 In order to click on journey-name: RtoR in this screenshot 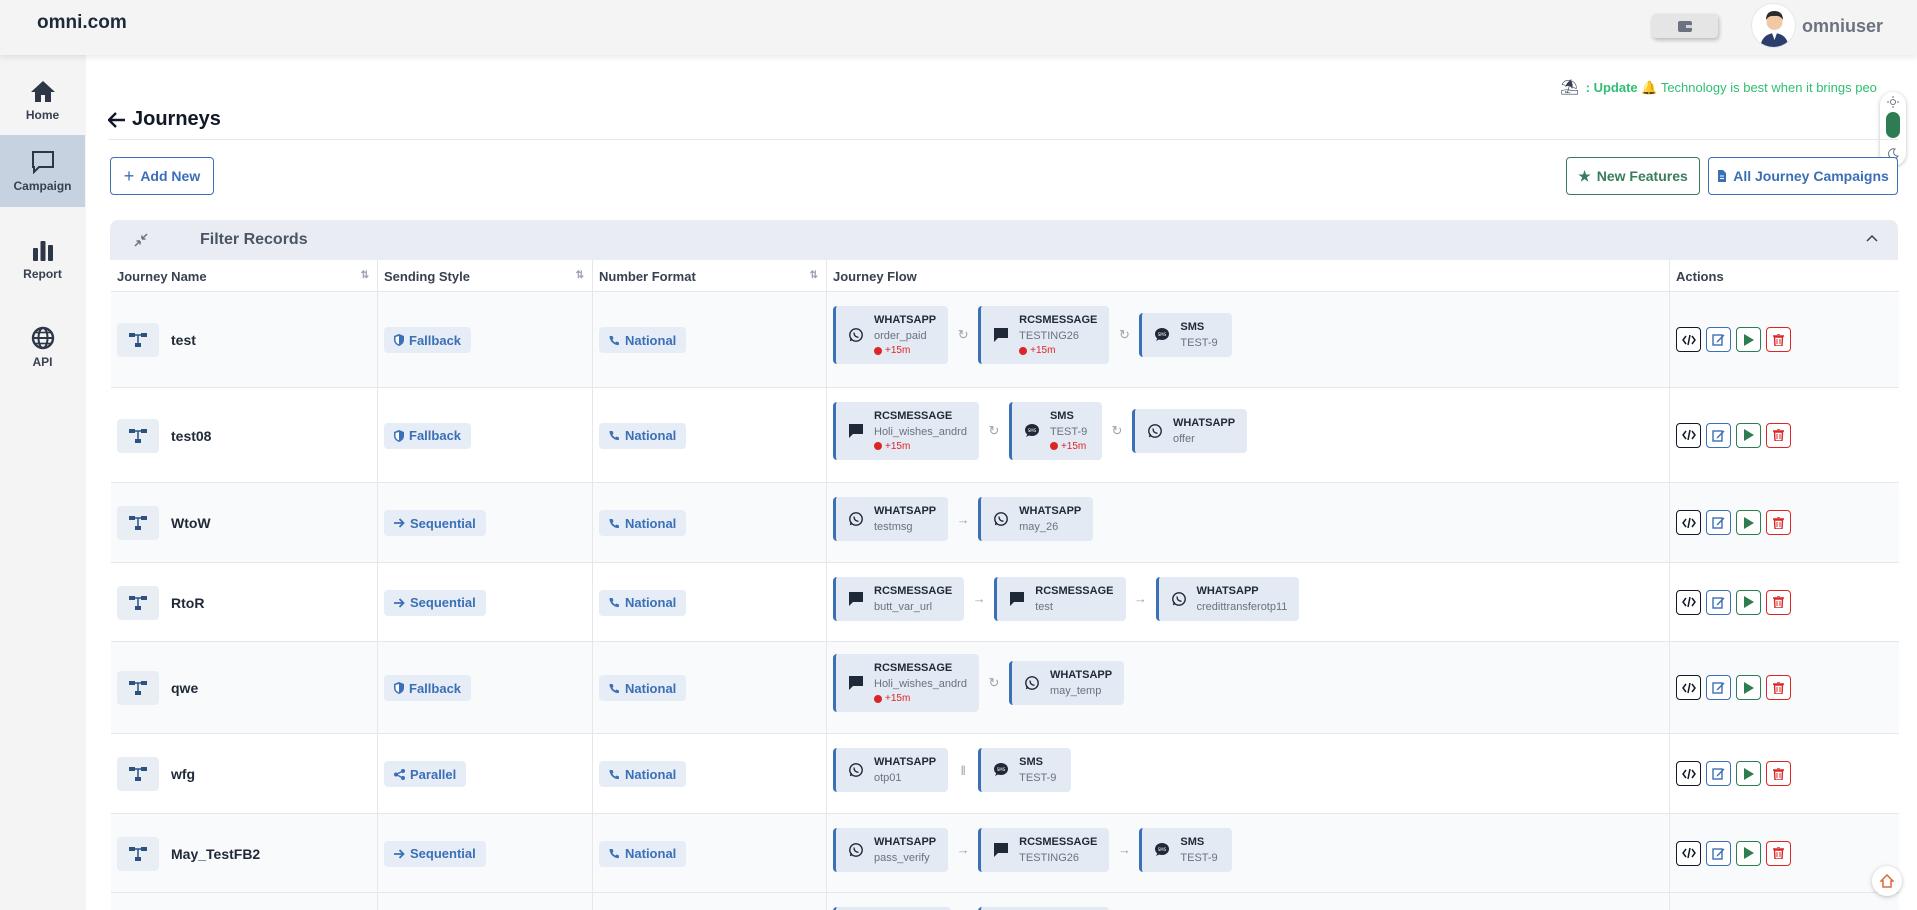, I will do `click(187, 603)`.